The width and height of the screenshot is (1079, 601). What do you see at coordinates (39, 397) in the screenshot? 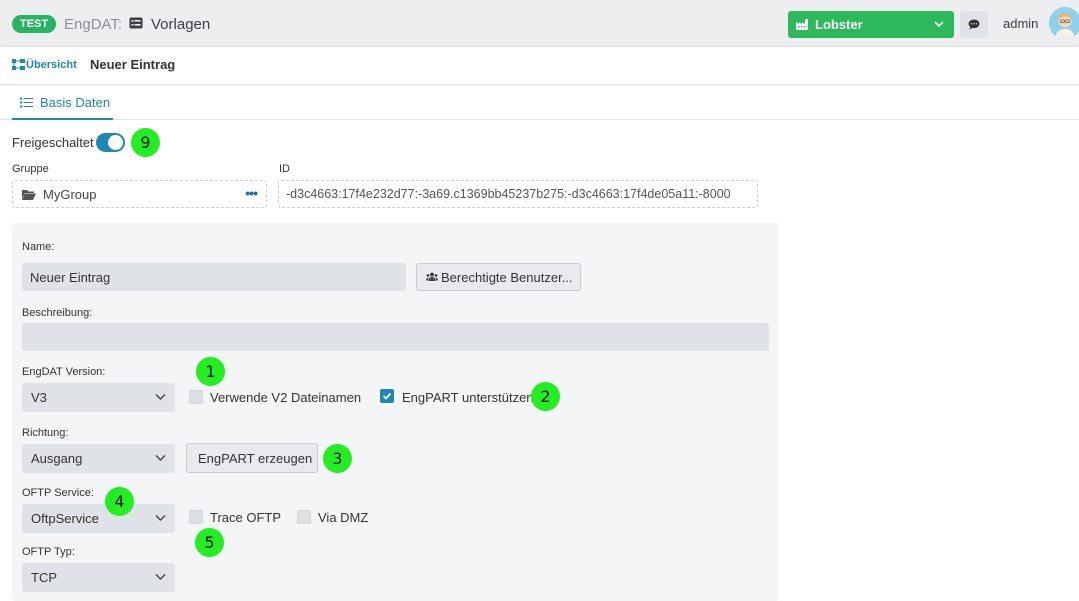
I see `version-value: V3` at bounding box center [39, 397].